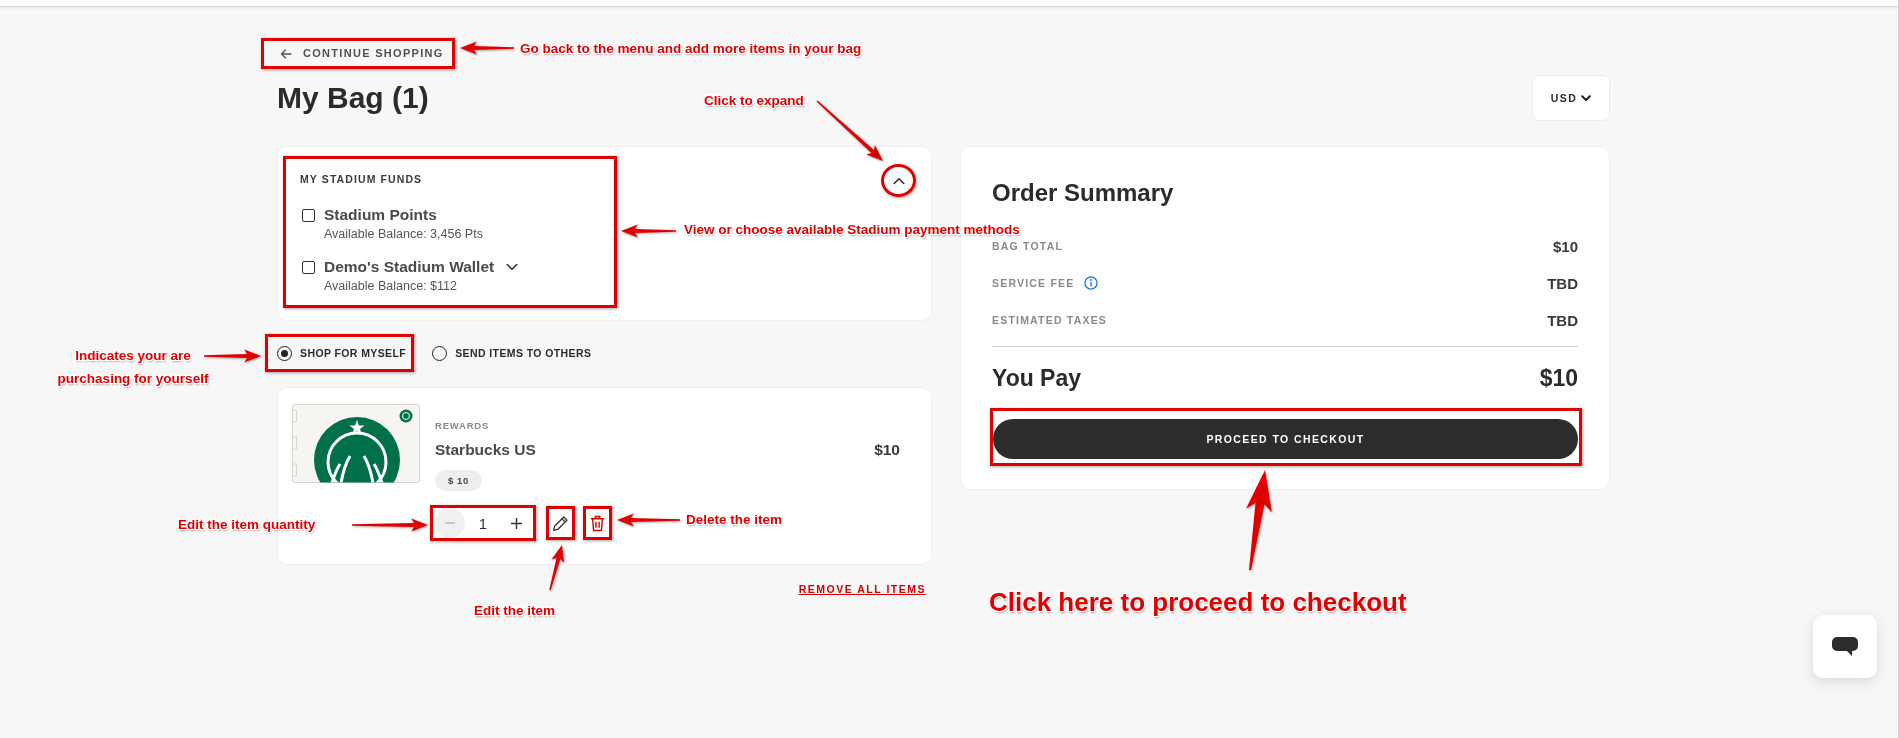  What do you see at coordinates (450, 523) in the screenshot?
I see `minus-icon` at bounding box center [450, 523].